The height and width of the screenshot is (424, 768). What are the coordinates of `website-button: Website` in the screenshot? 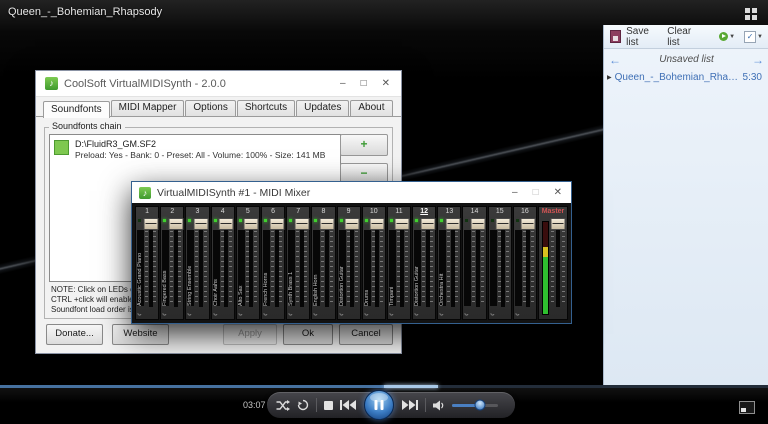 It's located at (140, 334).